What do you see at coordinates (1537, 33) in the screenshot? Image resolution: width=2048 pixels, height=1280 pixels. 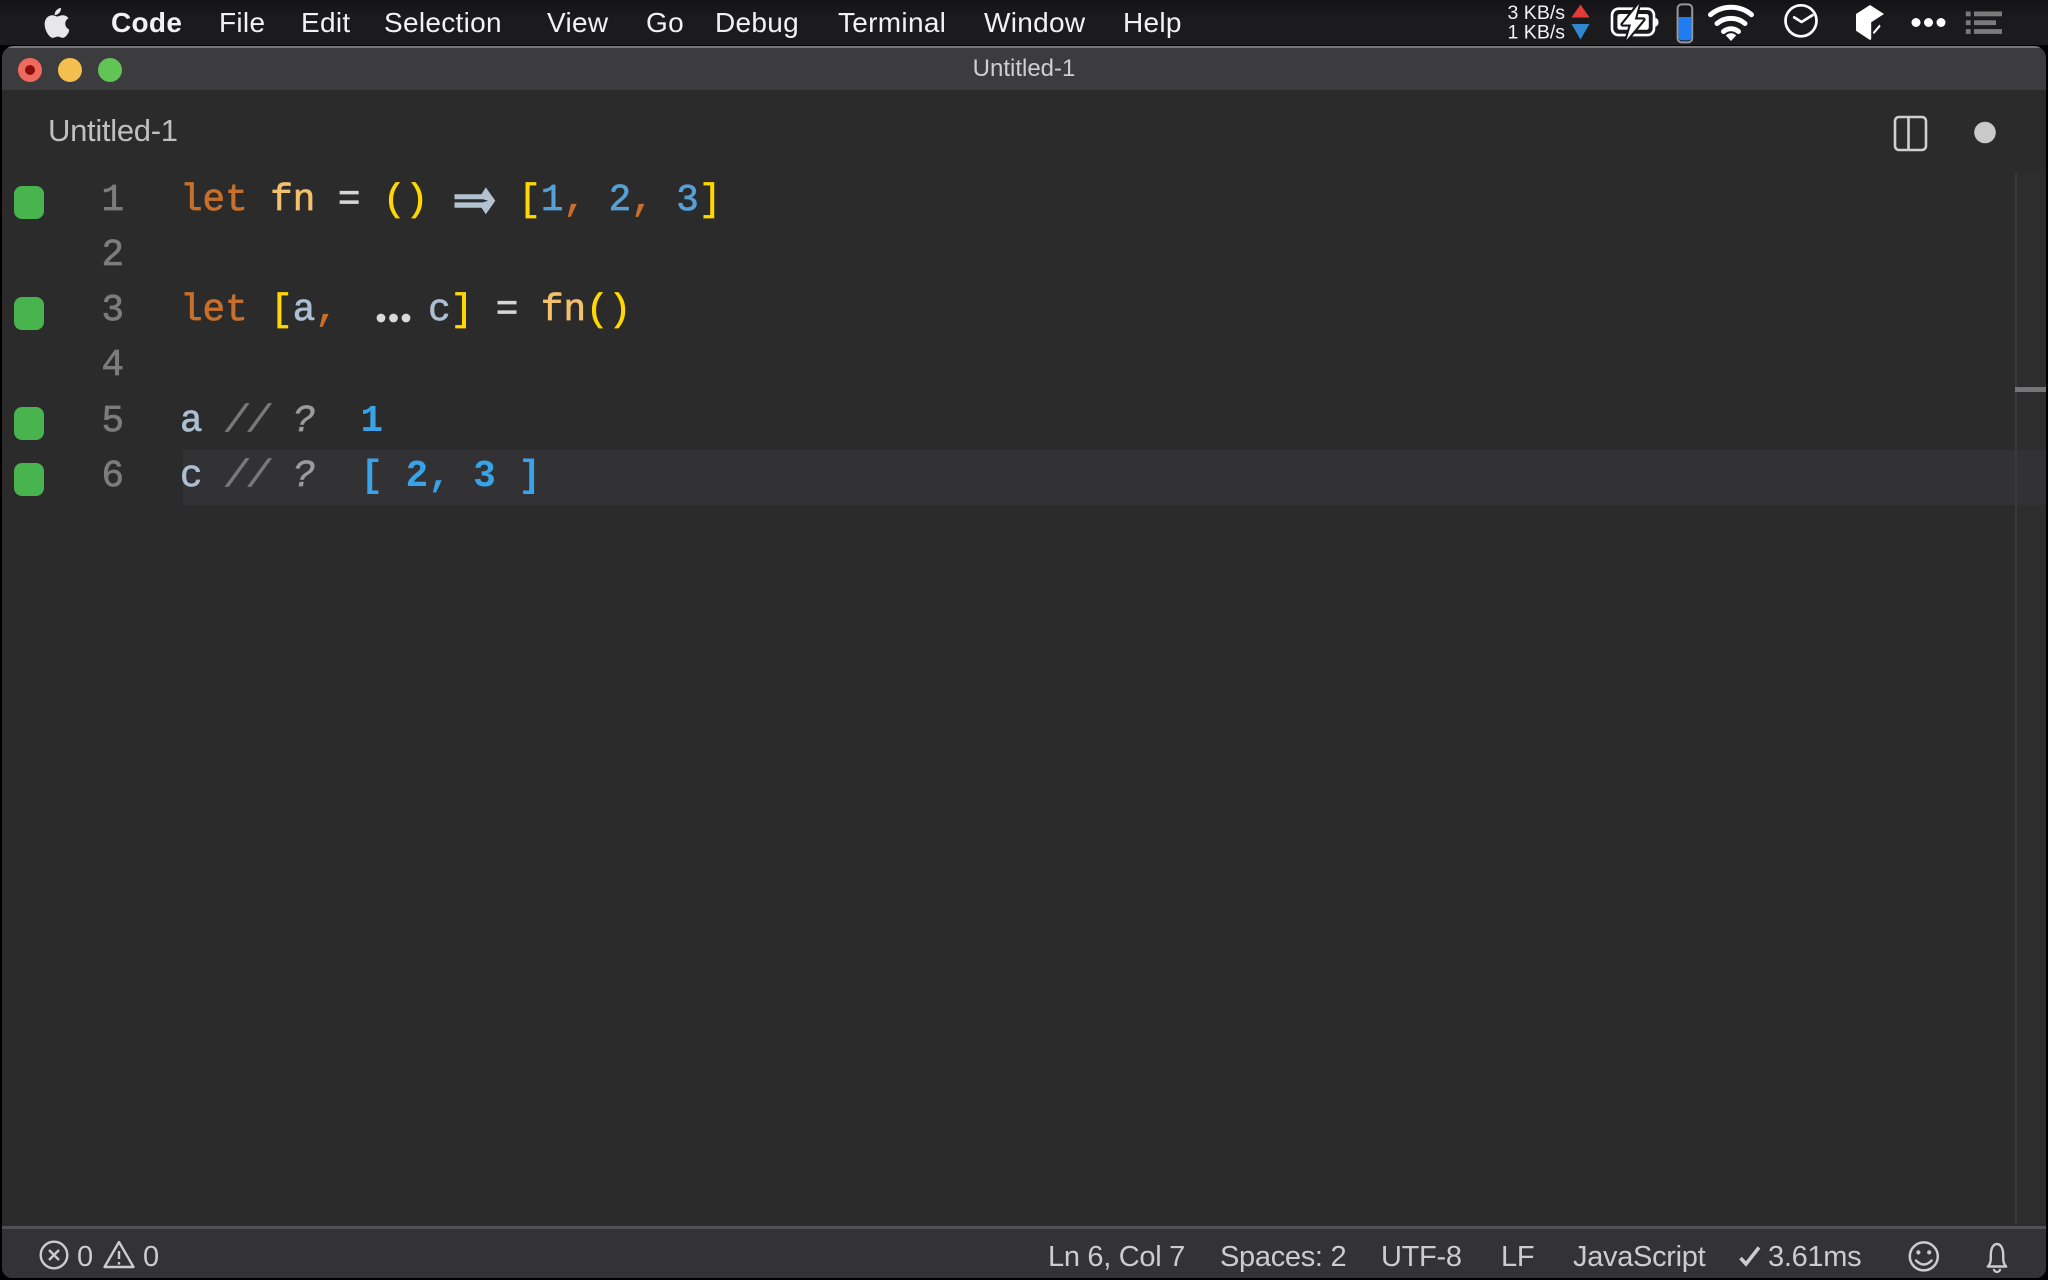 I see `svg-text: 1 KB/s` at bounding box center [1537, 33].